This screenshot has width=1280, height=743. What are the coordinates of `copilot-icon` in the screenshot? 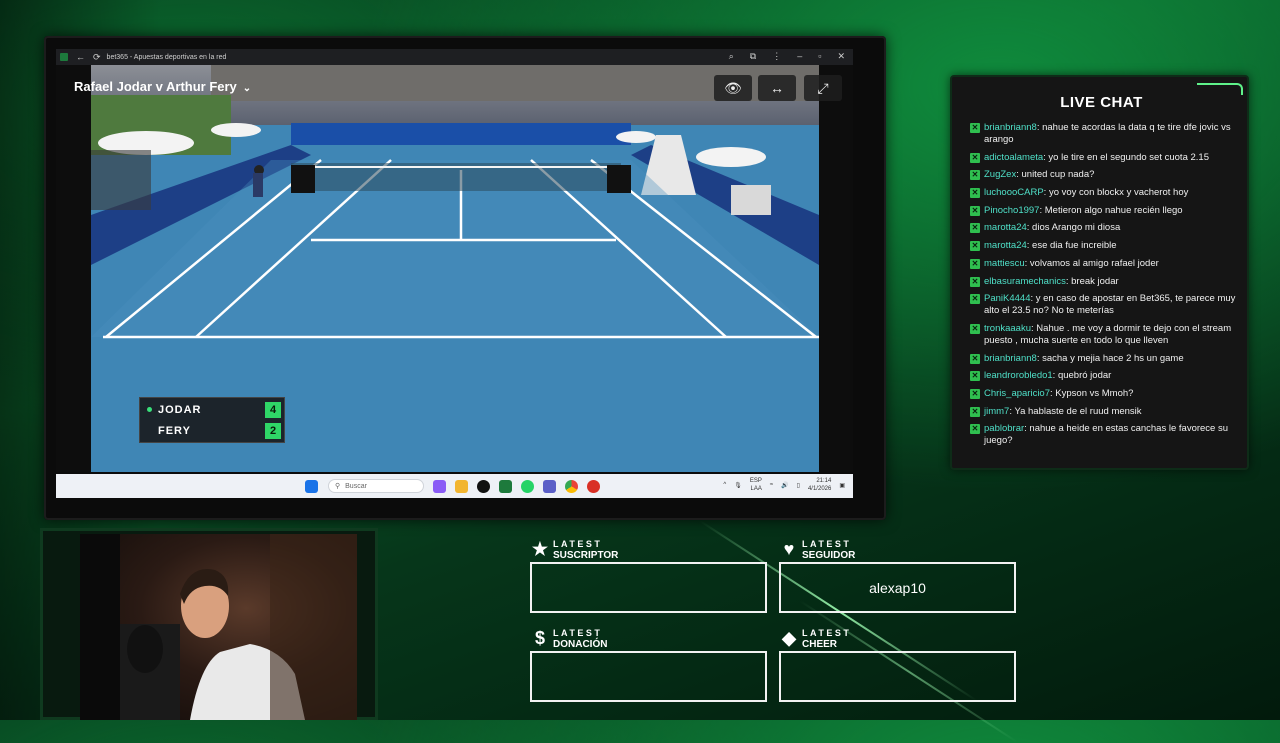 It's located at (439, 486).